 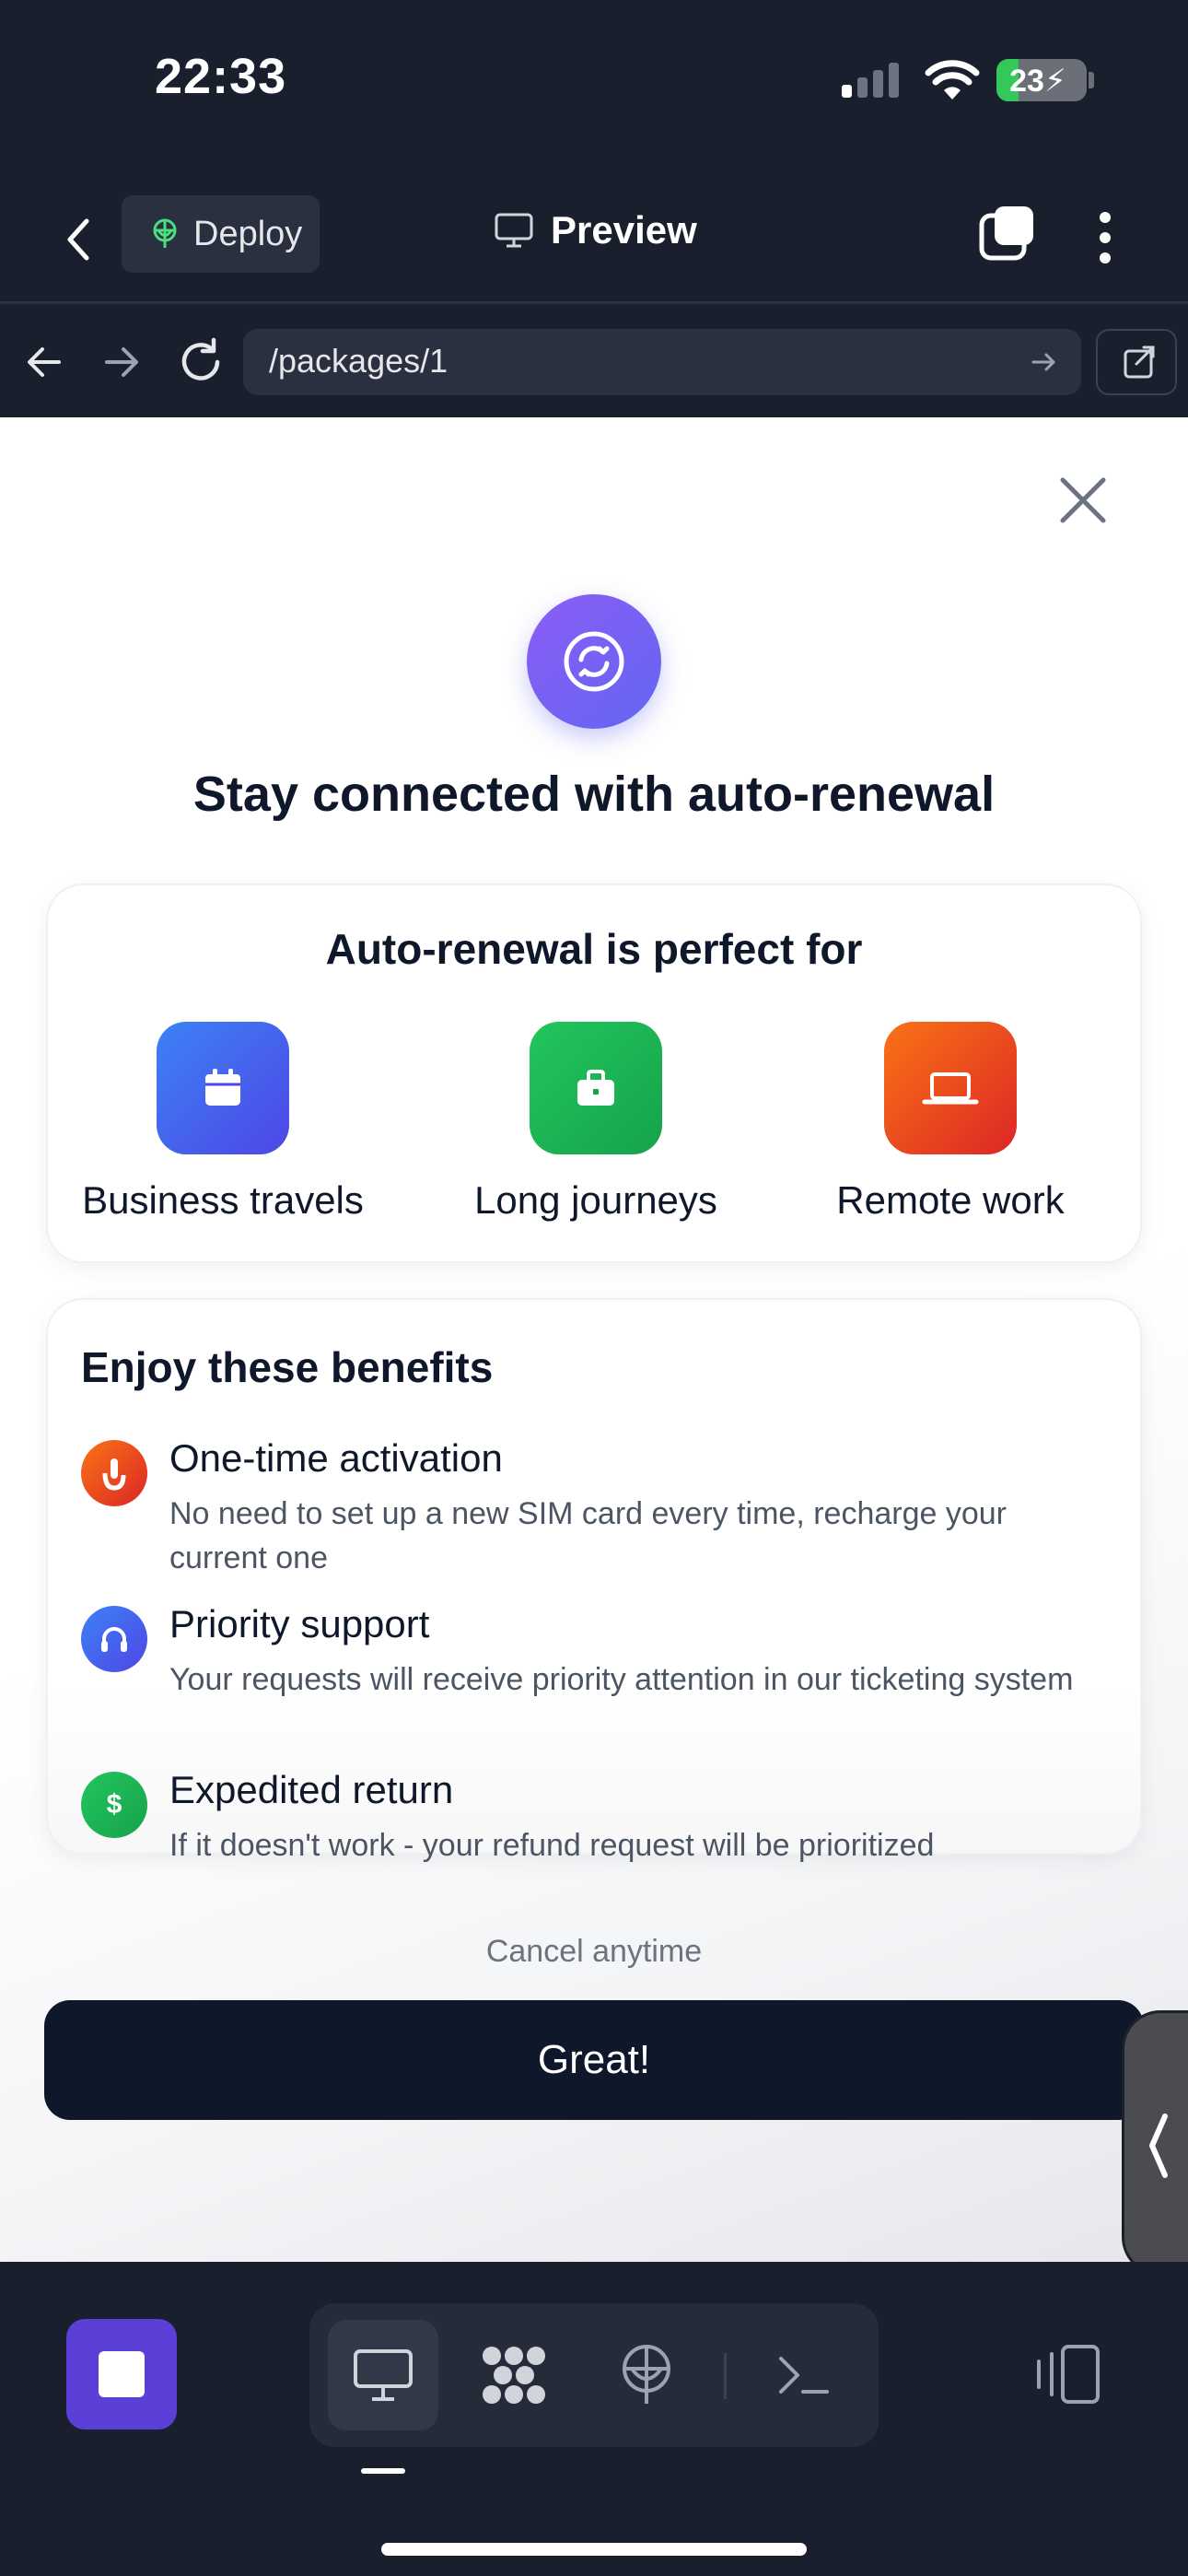 I want to click on battery-level: 23, so click(x=1026, y=81).